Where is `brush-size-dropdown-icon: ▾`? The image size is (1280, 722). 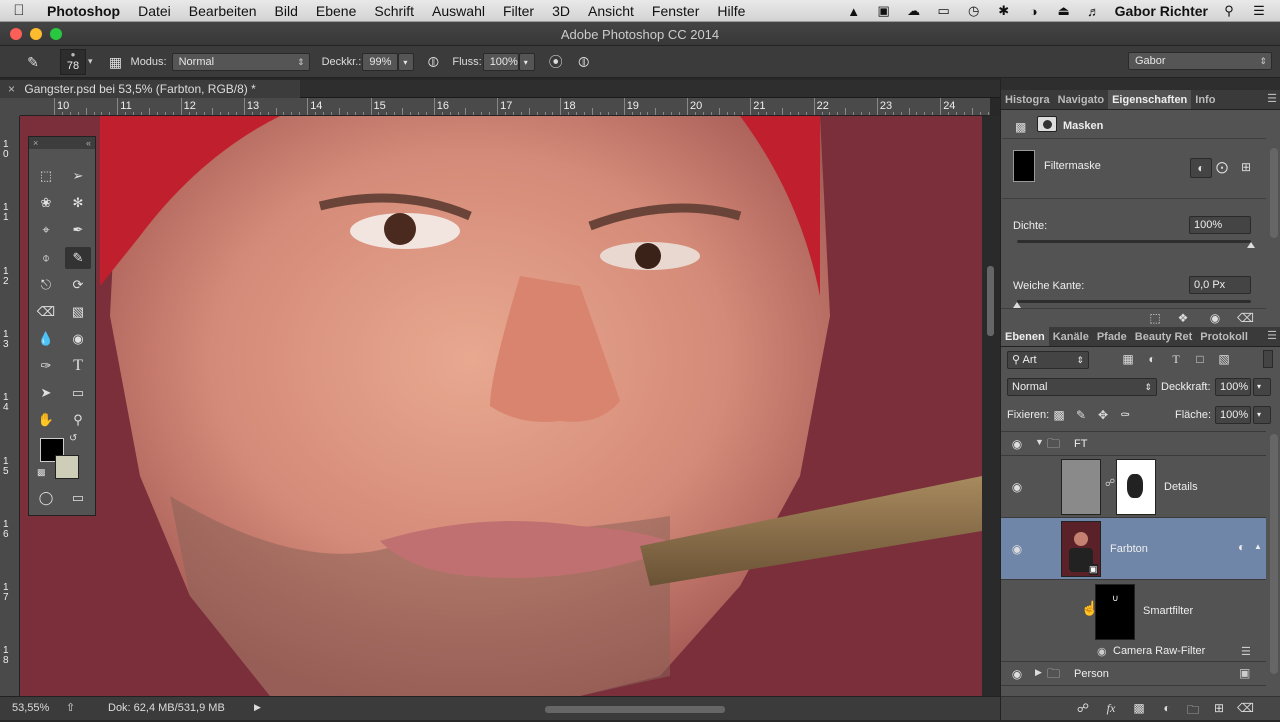
brush-size-dropdown-icon: ▾ is located at coordinates (90, 61).